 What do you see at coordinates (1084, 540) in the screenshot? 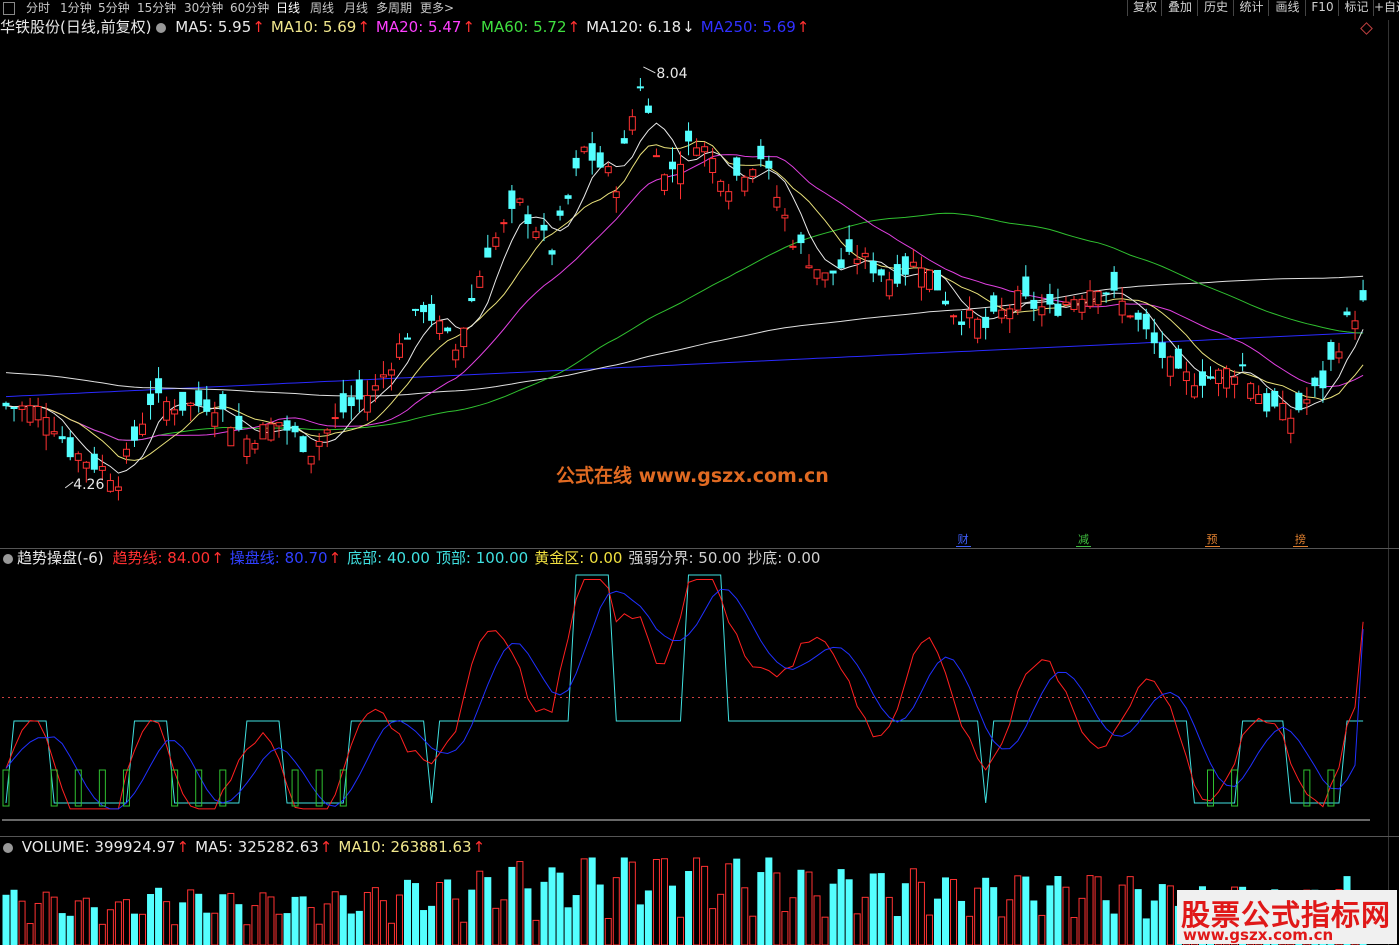
I see `event-marker: 减` at bounding box center [1084, 540].